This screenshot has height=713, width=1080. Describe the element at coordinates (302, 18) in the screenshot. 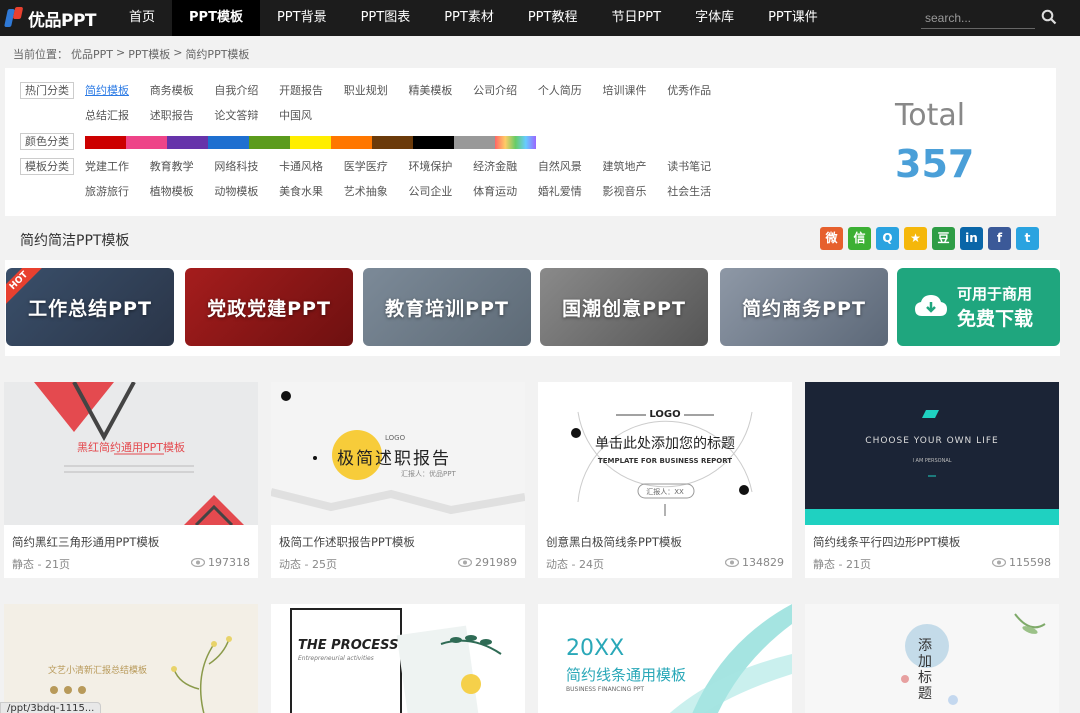

I see `nav-item-ppt-backgrounds: PPT背景` at that location.